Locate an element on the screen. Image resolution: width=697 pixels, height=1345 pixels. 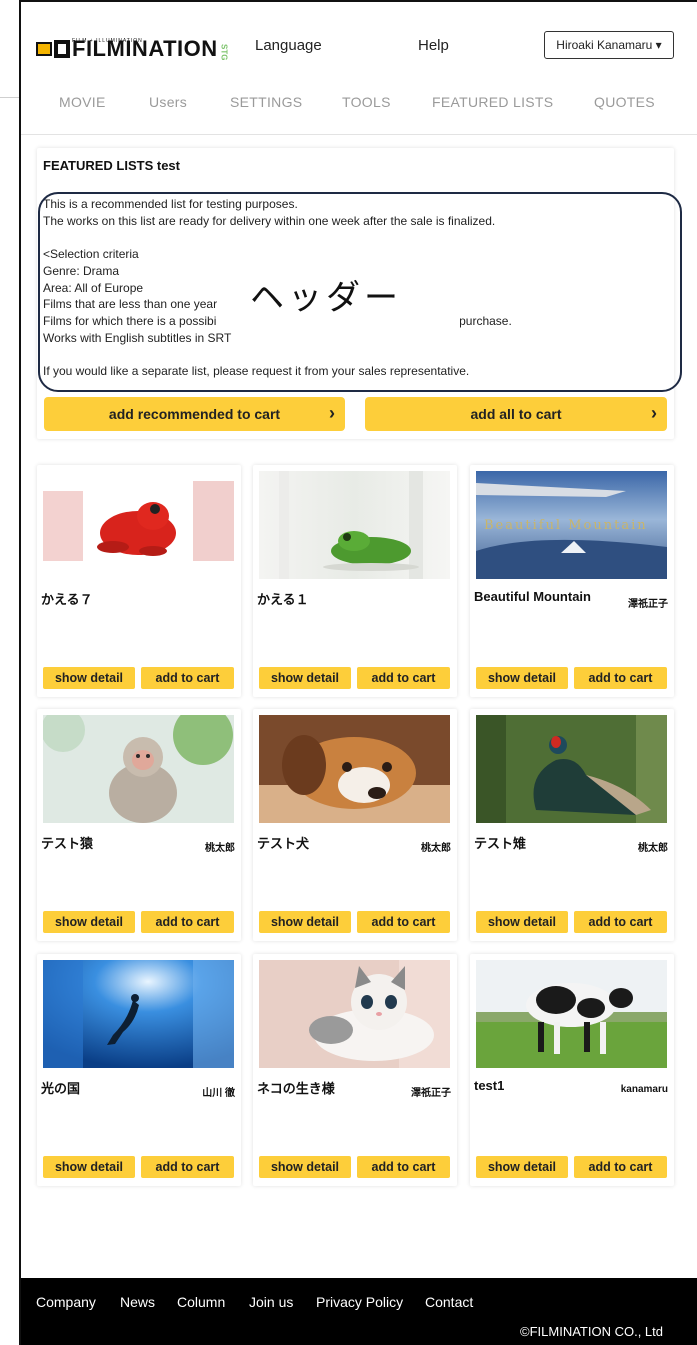
footer-link-news: News is located at coordinates (137, 1302).